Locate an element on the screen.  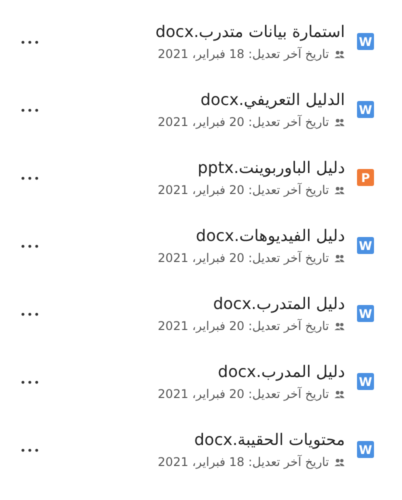
file-name: استمارة بيانات متدرب.docx is located at coordinates (250, 31).